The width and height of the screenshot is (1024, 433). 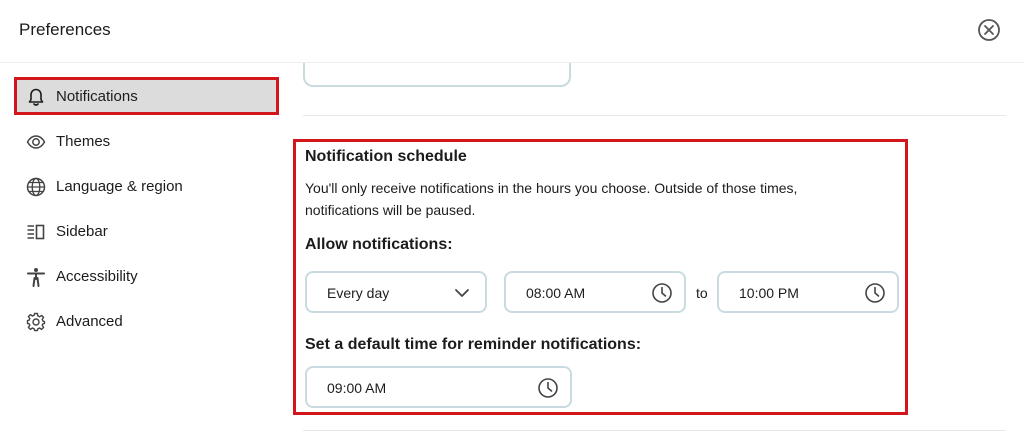 I want to click on end-time-picker: 10:00 PM, so click(x=808, y=292).